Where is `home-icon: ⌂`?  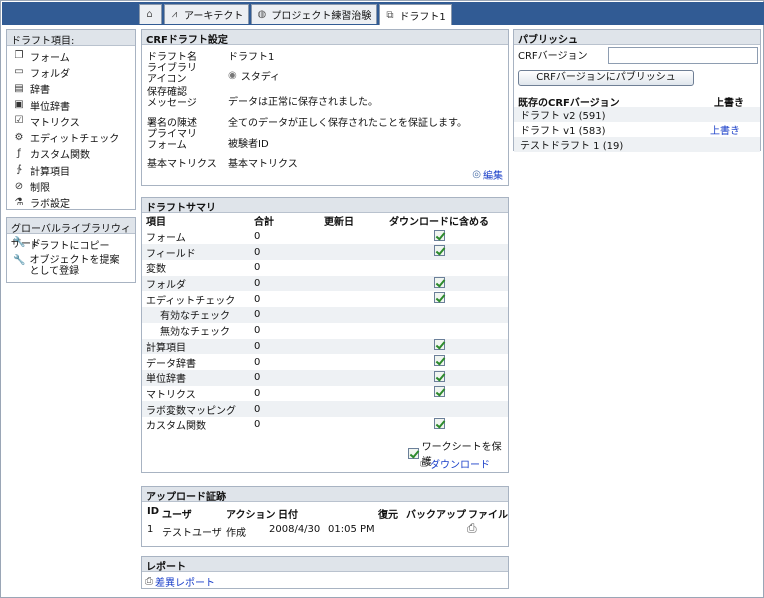 home-icon: ⌂ is located at coordinates (149, 14).